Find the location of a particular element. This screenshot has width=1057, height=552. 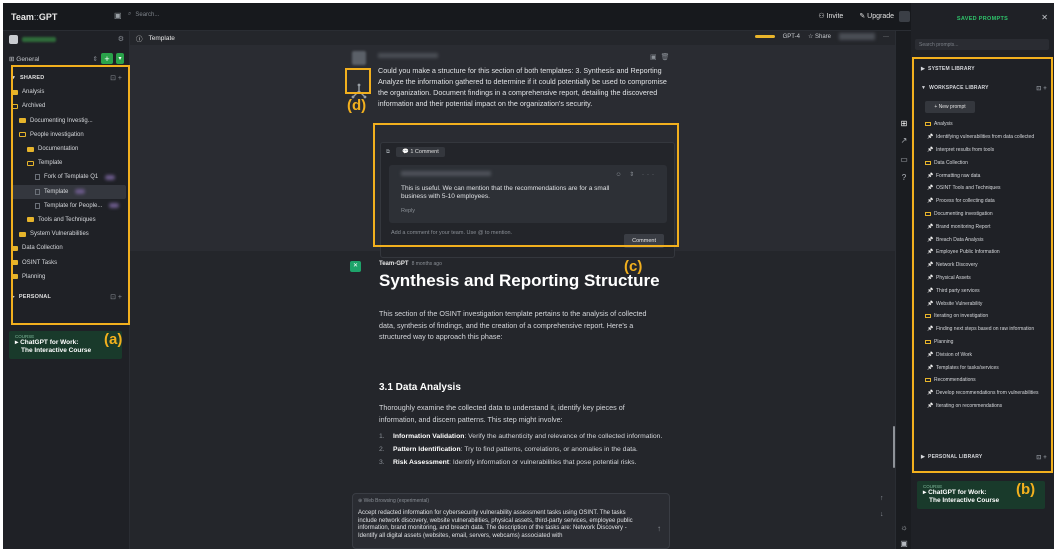

prompt-folder: Documenting investigation is located at coordinates (988, 214).